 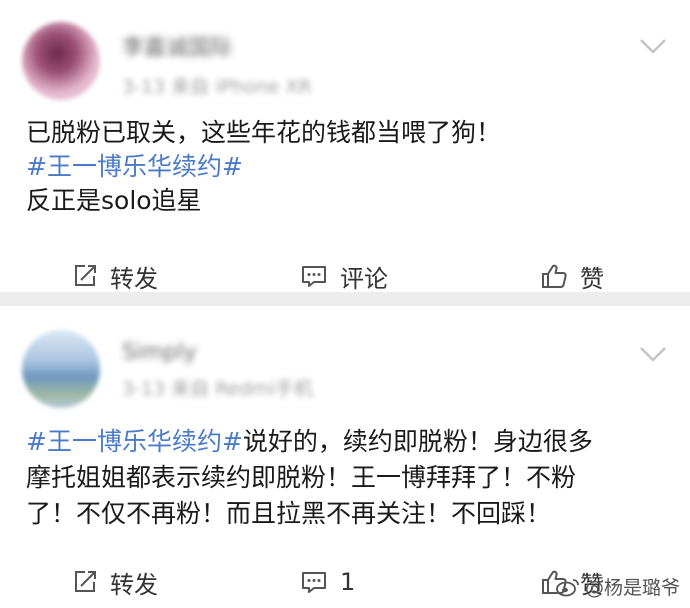 I want to click on like-button: 赞, so click(x=572, y=276).